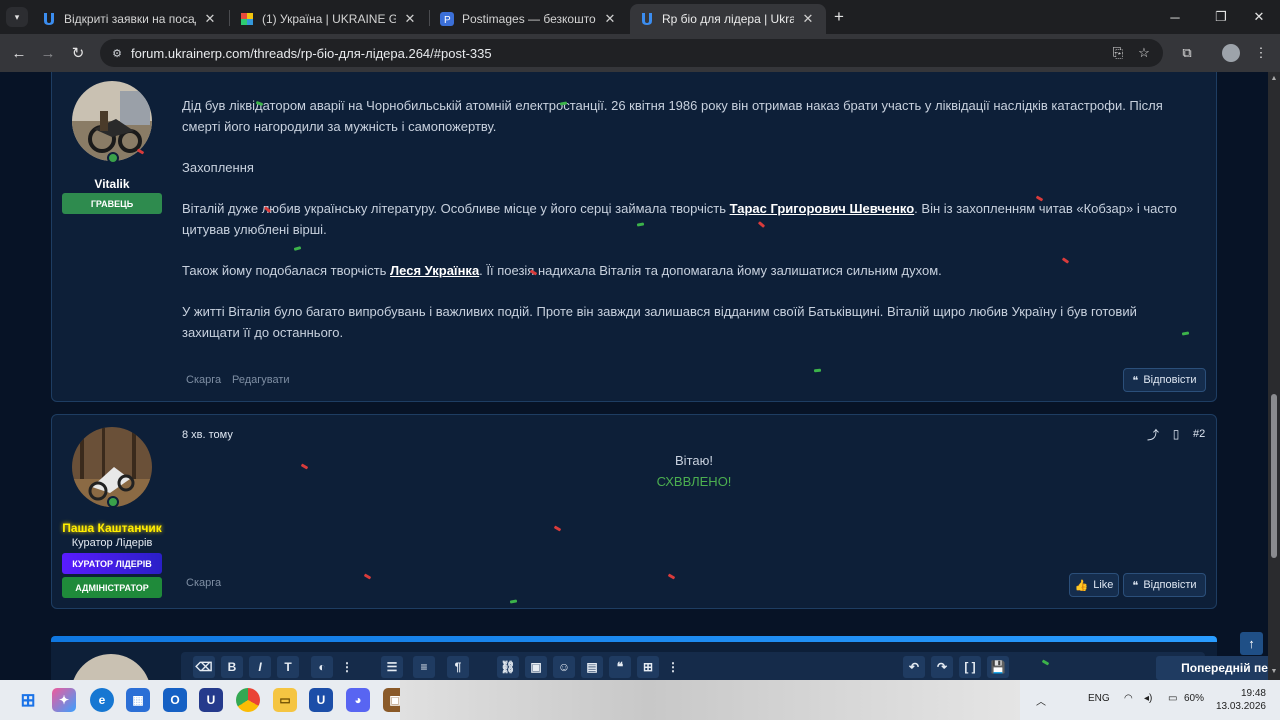  Describe the element at coordinates (1099, 698) in the screenshot. I see `language-indicator: ENG` at that location.